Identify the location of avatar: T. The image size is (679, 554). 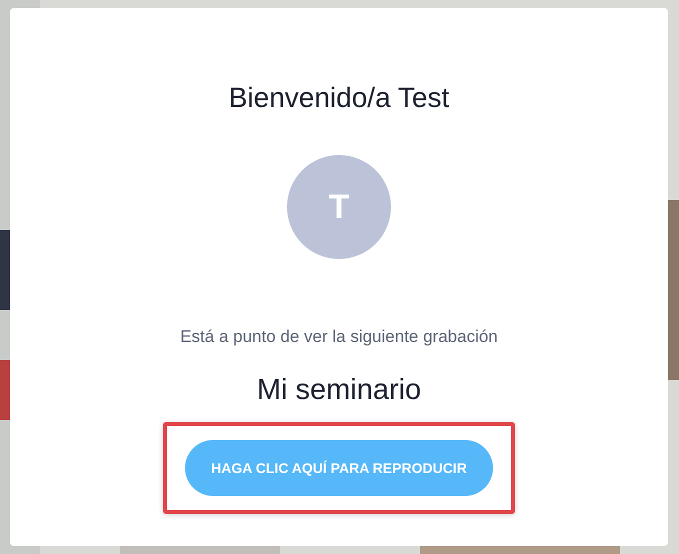
(339, 207).